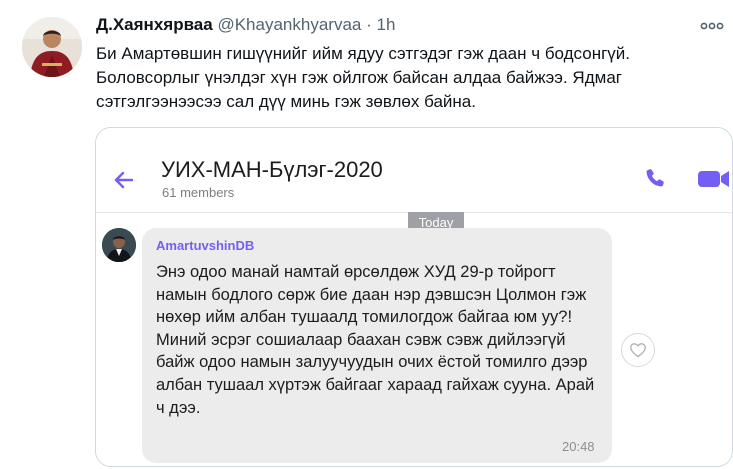 The image size is (733, 469). What do you see at coordinates (124, 180) in the screenshot?
I see `back-arrow-icon` at bounding box center [124, 180].